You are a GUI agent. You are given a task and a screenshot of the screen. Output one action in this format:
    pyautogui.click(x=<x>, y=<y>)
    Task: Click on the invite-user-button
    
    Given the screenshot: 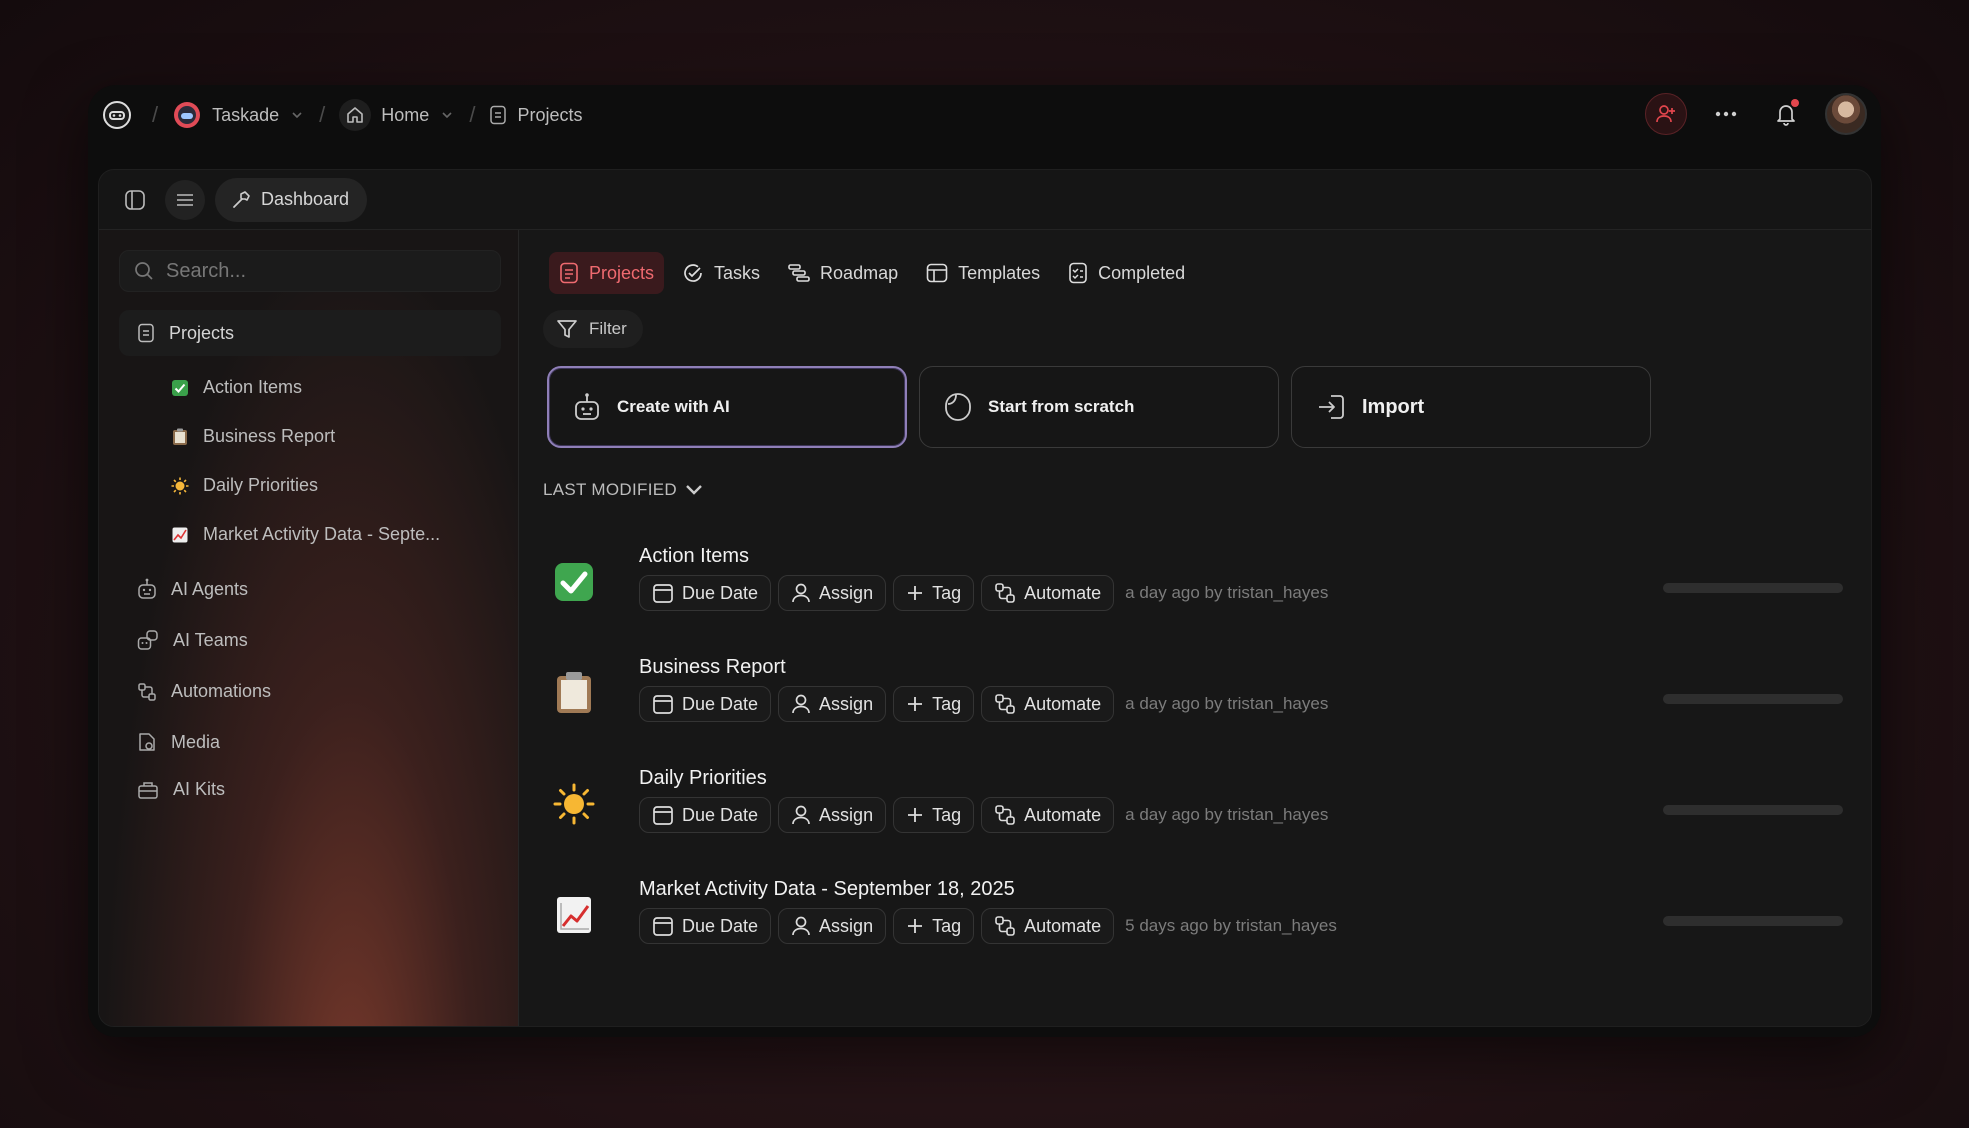 What is the action you would take?
    pyautogui.click(x=1666, y=114)
    